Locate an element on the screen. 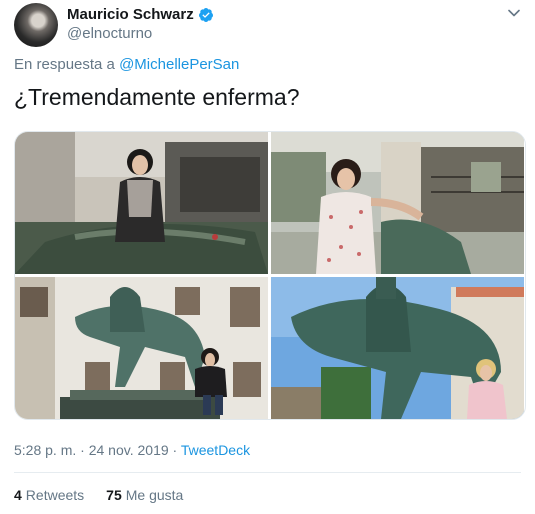  reply-mention-link: @MichellePerSan is located at coordinates (179, 64).